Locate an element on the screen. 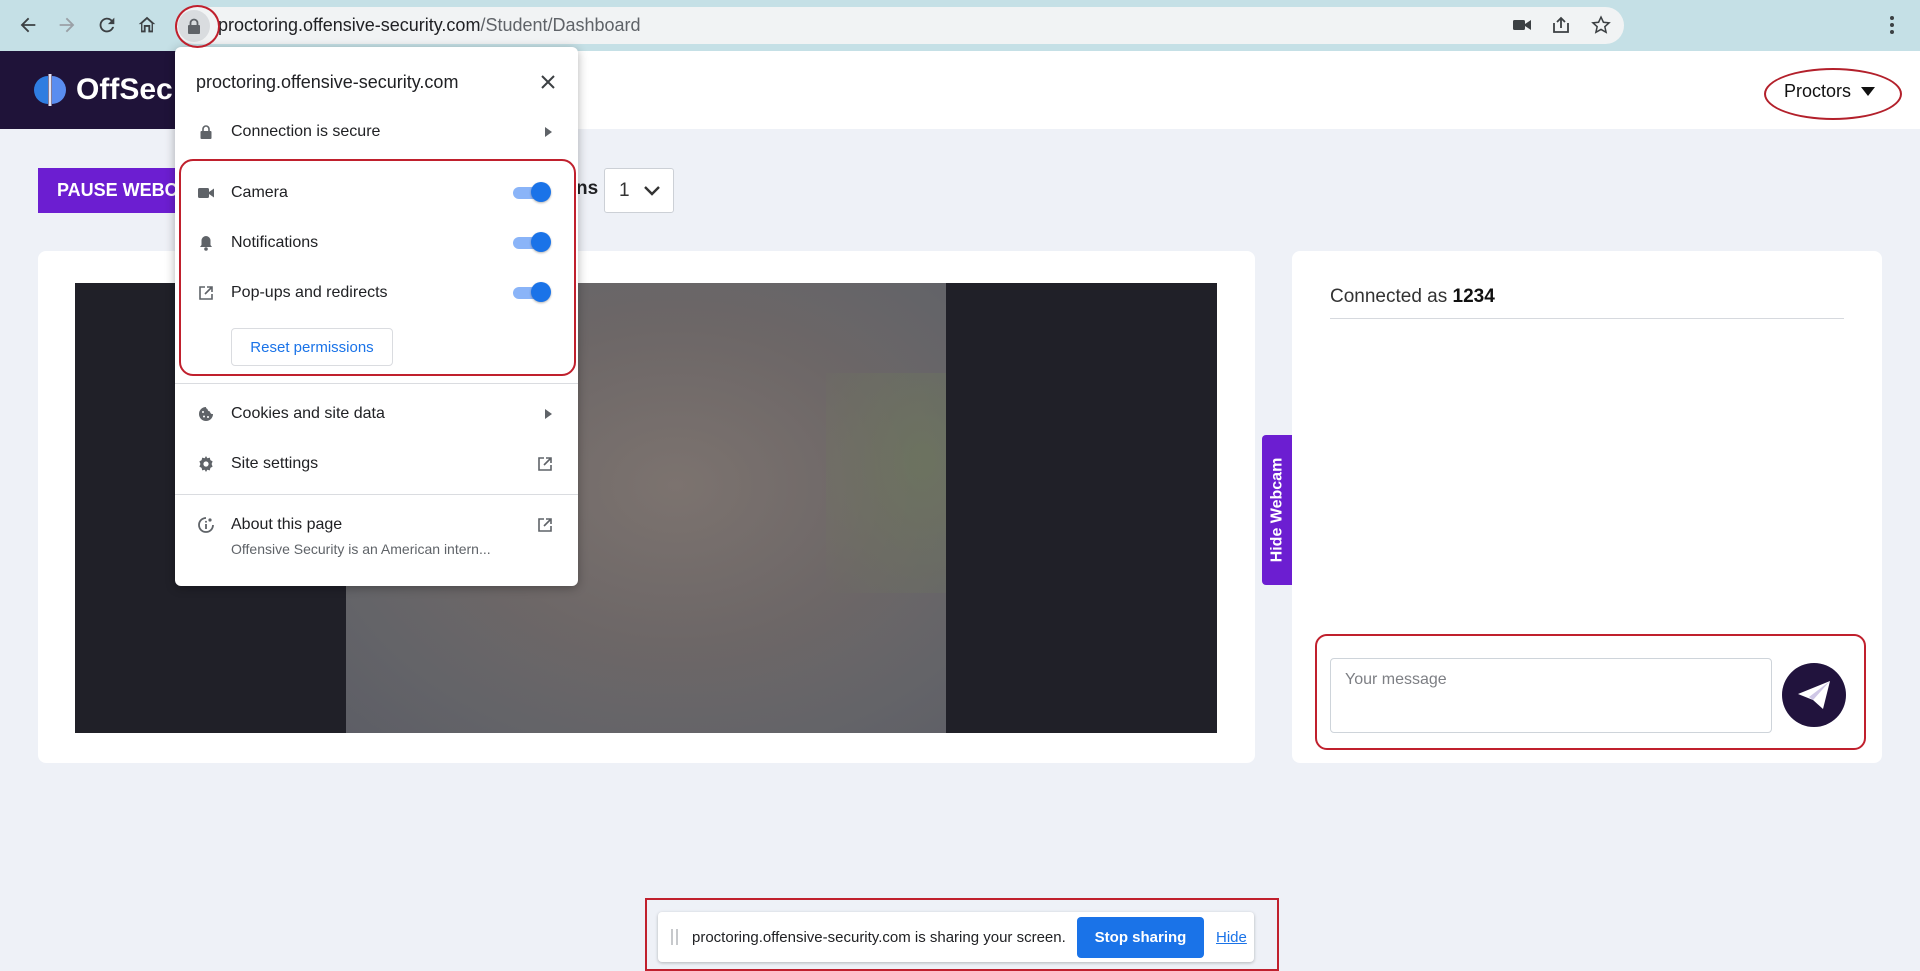 The height and width of the screenshot is (971, 1920). arrow-right-icon is located at coordinates (67, 25).